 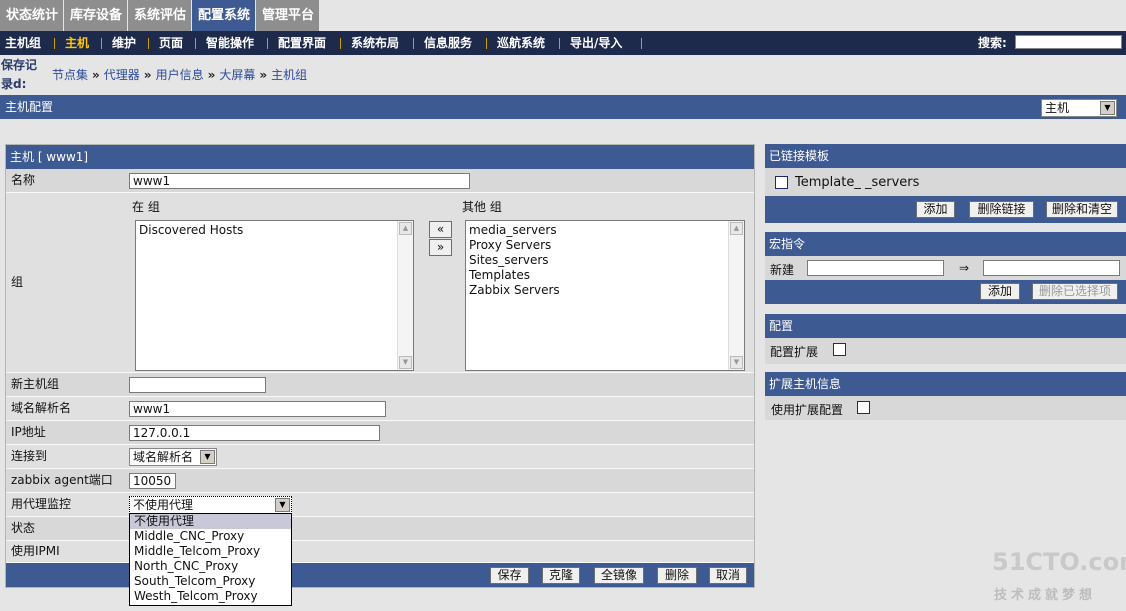 What do you see at coordinates (70, 75) in the screenshot?
I see `breadcrumb-item: 节点集` at bounding box center [70, 75].